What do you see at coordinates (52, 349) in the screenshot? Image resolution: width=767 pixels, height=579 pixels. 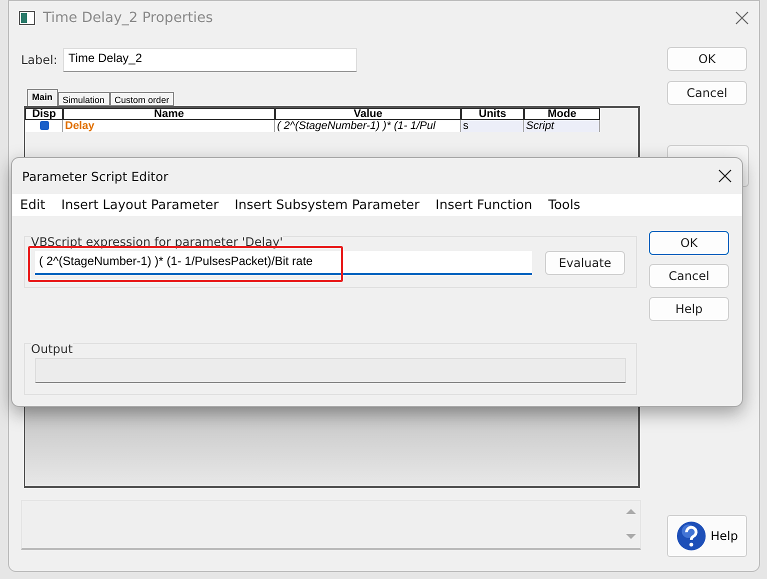 I see `group-label: Output` at bounding box center [52, 349].